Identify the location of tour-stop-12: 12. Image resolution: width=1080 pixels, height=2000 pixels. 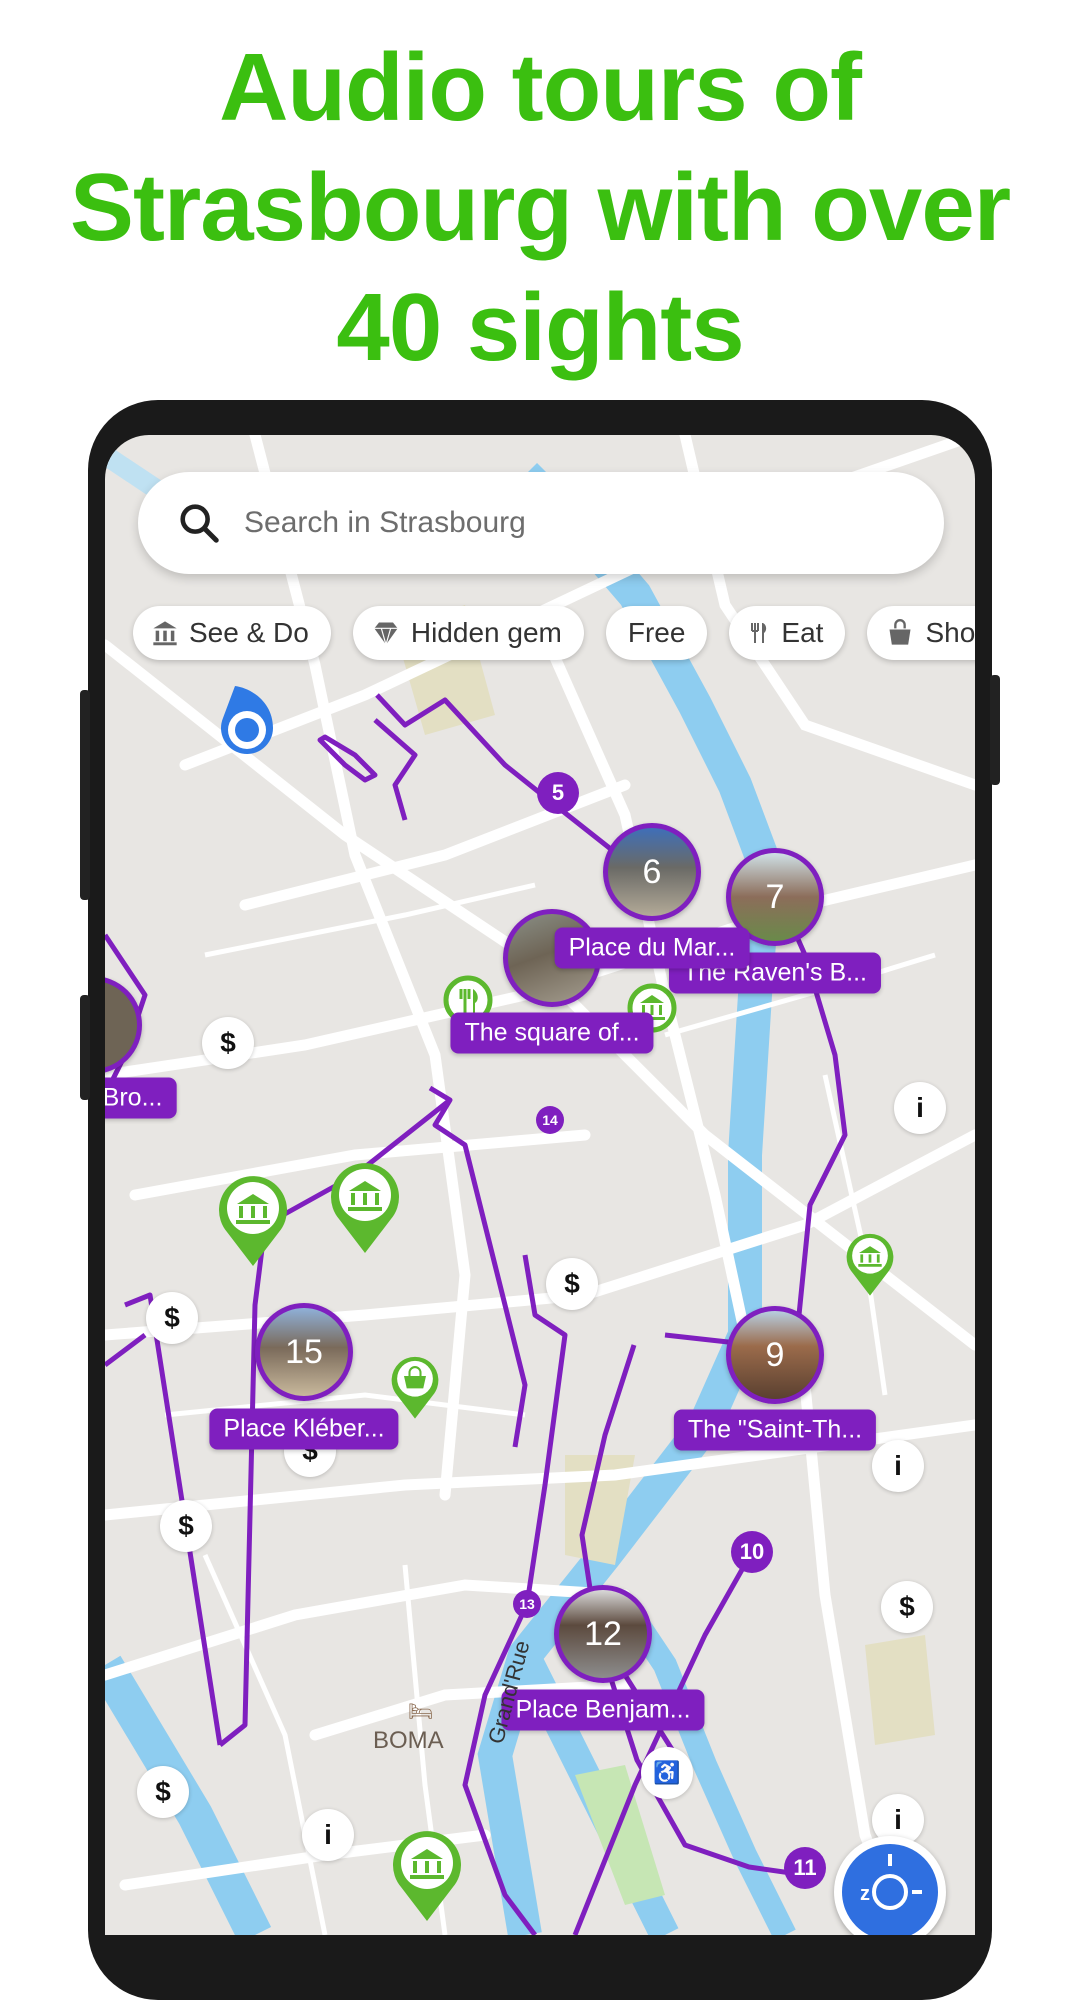
(603, 1634).